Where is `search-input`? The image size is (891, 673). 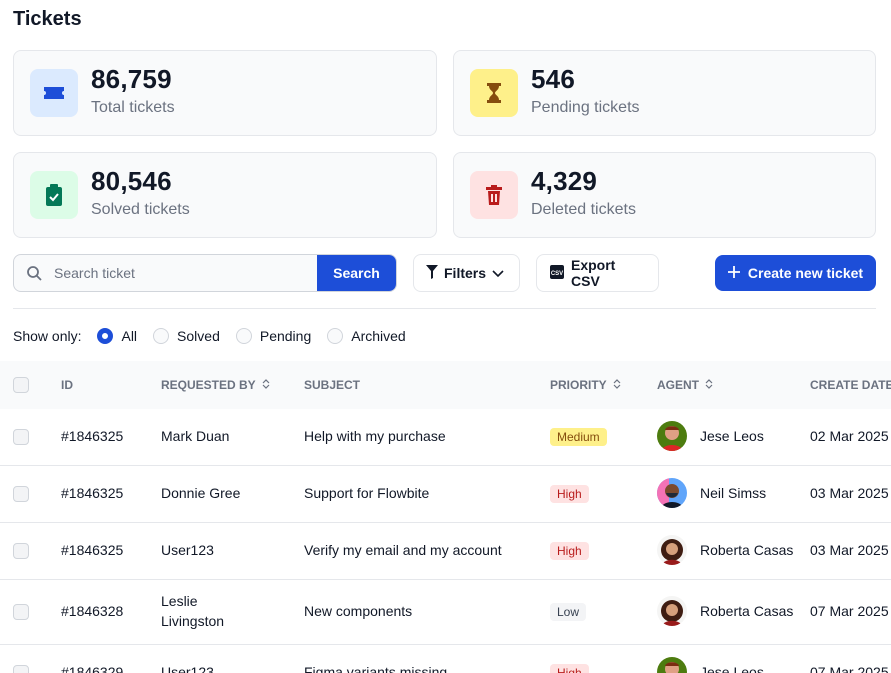
search-input is located at coordinates (185, 273).